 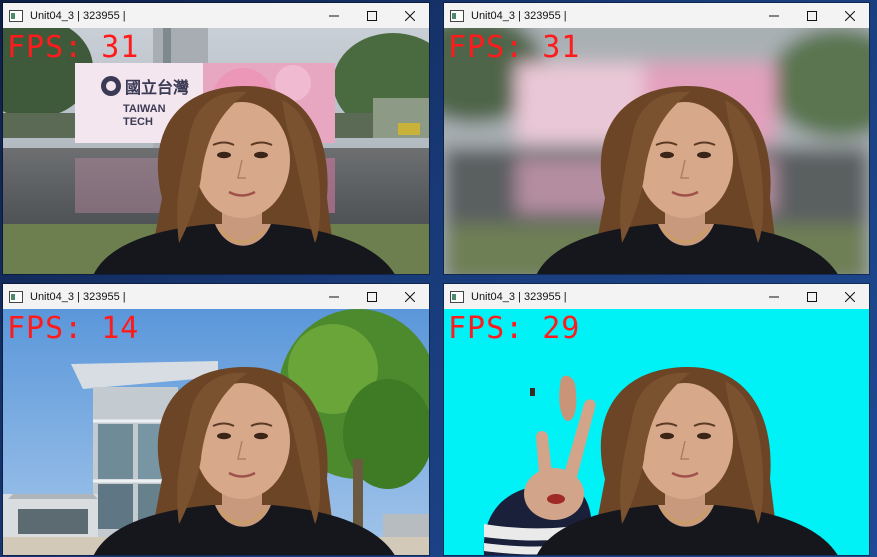 I want to click on fps-value: 29, so click(x=561, y=328).